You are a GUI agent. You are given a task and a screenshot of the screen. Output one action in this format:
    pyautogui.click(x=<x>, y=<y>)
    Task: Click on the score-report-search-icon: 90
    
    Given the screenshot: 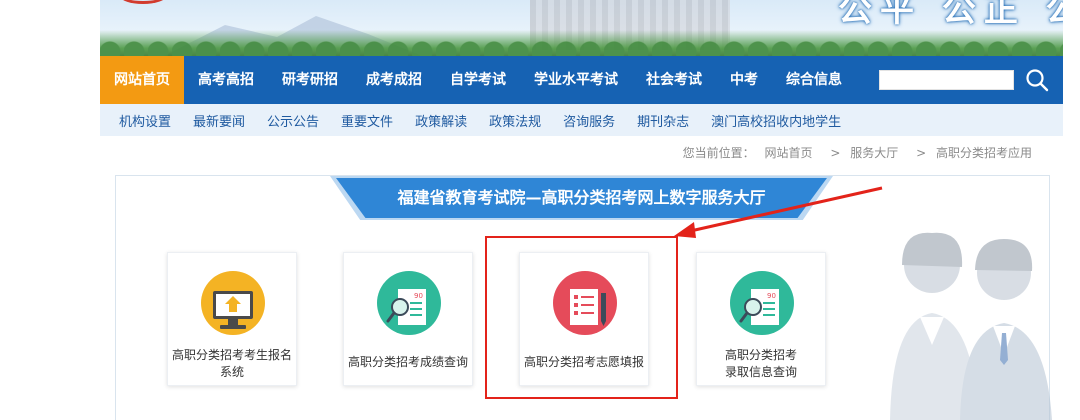 What is the action you would take?
    pyautogui.click(x=406, y=307)
    